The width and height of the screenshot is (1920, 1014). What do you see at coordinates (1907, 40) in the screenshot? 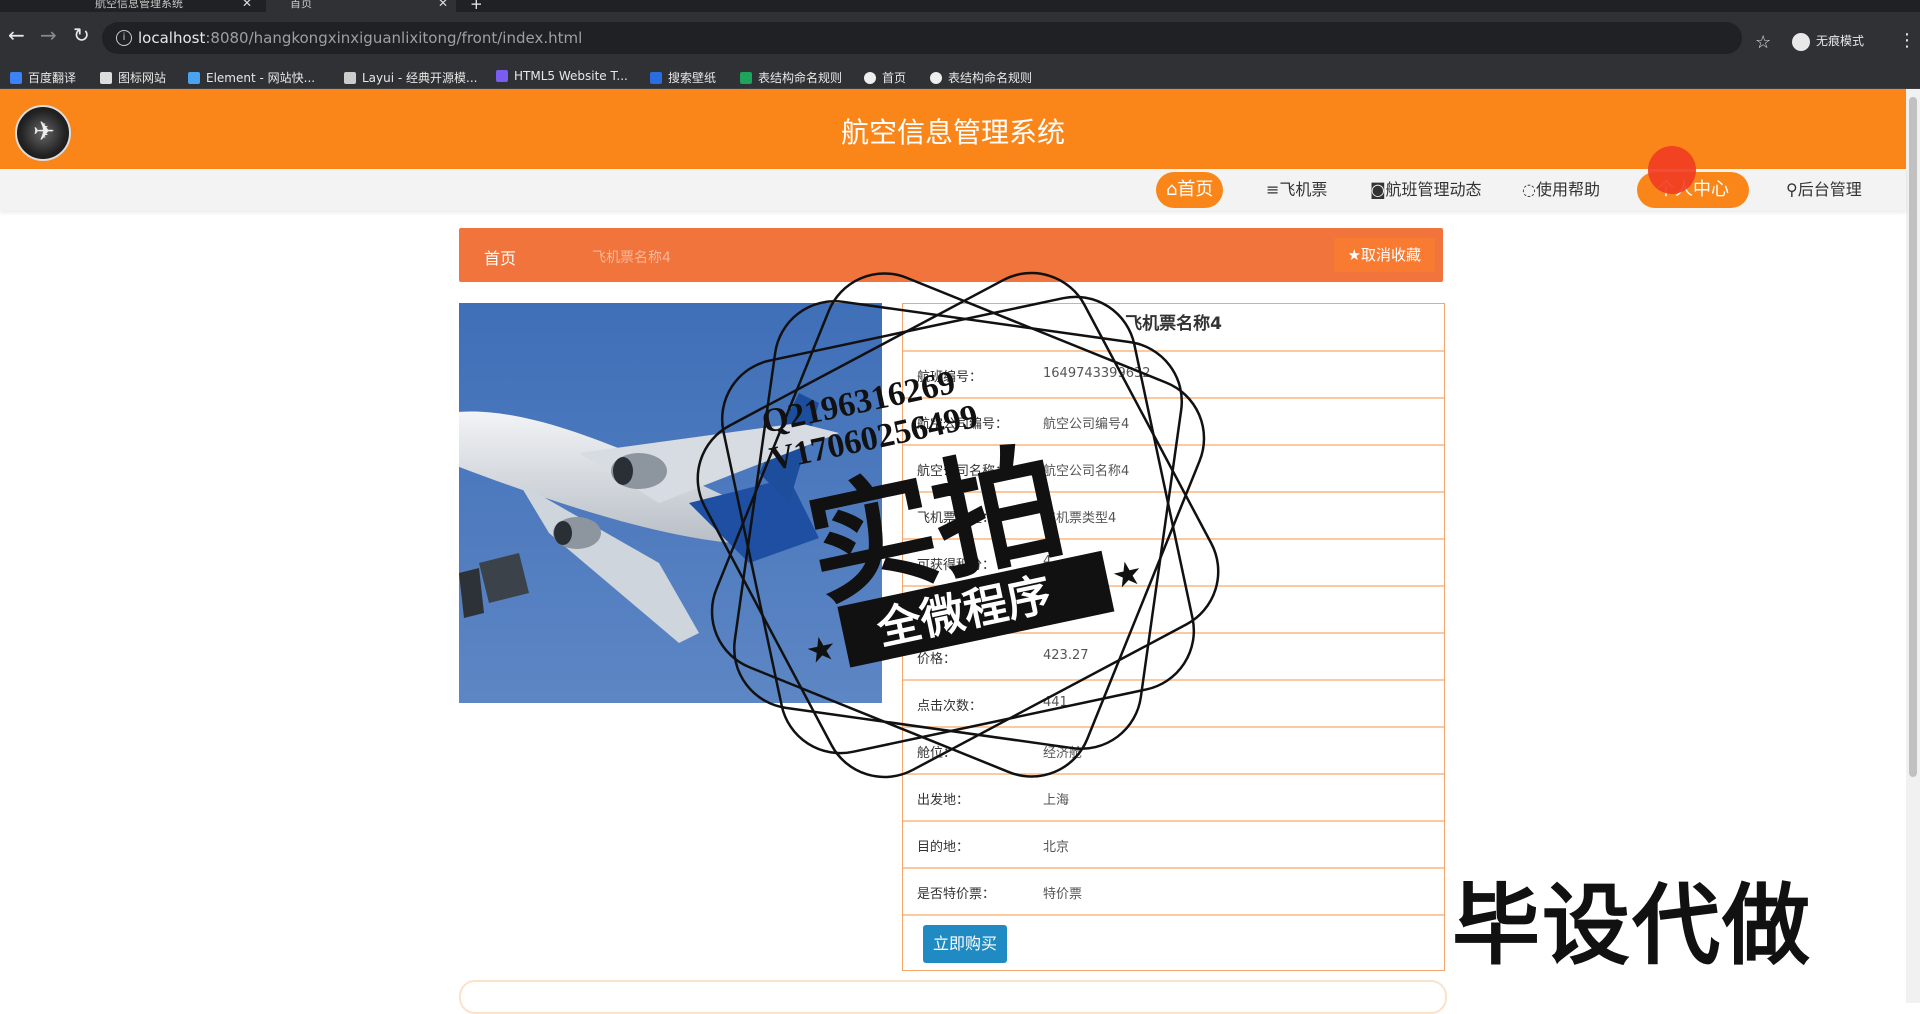
I see `menu-kebab-icon: ⋮` at bounding box center [1907, 40].